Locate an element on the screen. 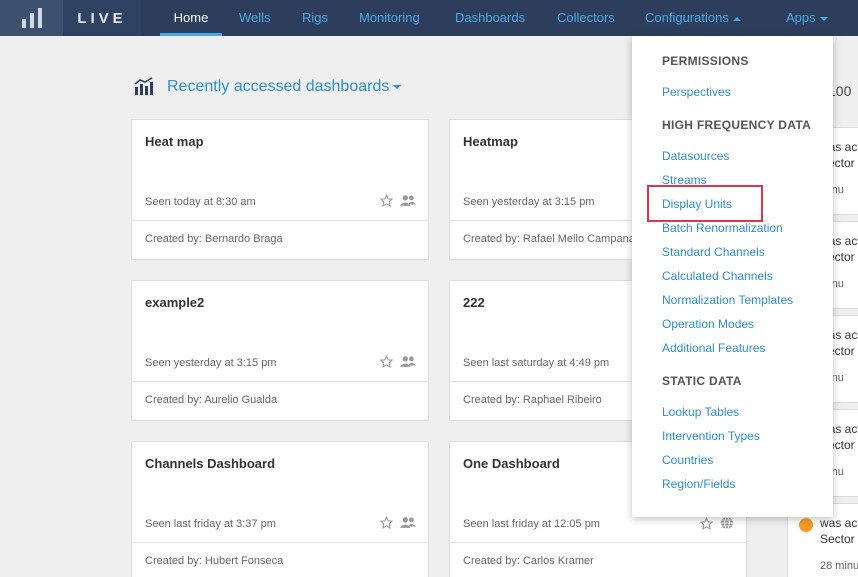 This screenshot has height=577, width=858. card-created-by: Created by: Aurelio Gualda is located at coordinates (211, 400).